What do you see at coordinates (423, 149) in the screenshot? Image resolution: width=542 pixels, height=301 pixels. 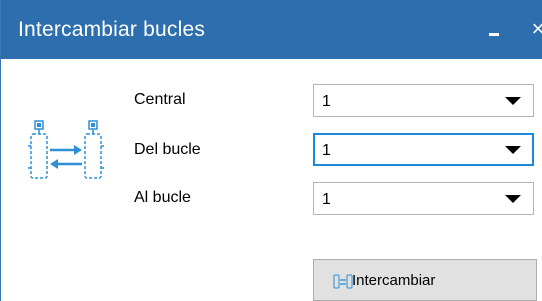 I see `del-bucle-select: 1` at bounding box center [423, 149].